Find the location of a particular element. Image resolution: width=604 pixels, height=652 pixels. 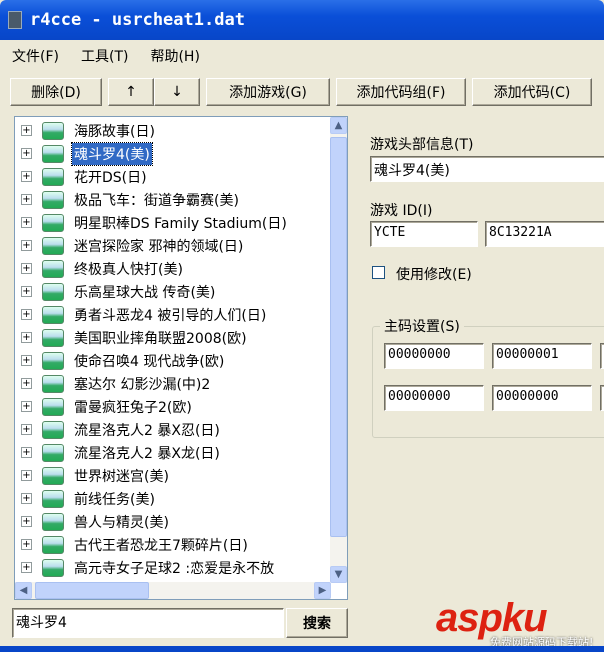

tree-item: + 极品飞车：街道争霸赛(美) is located at coordinates (181, 199).